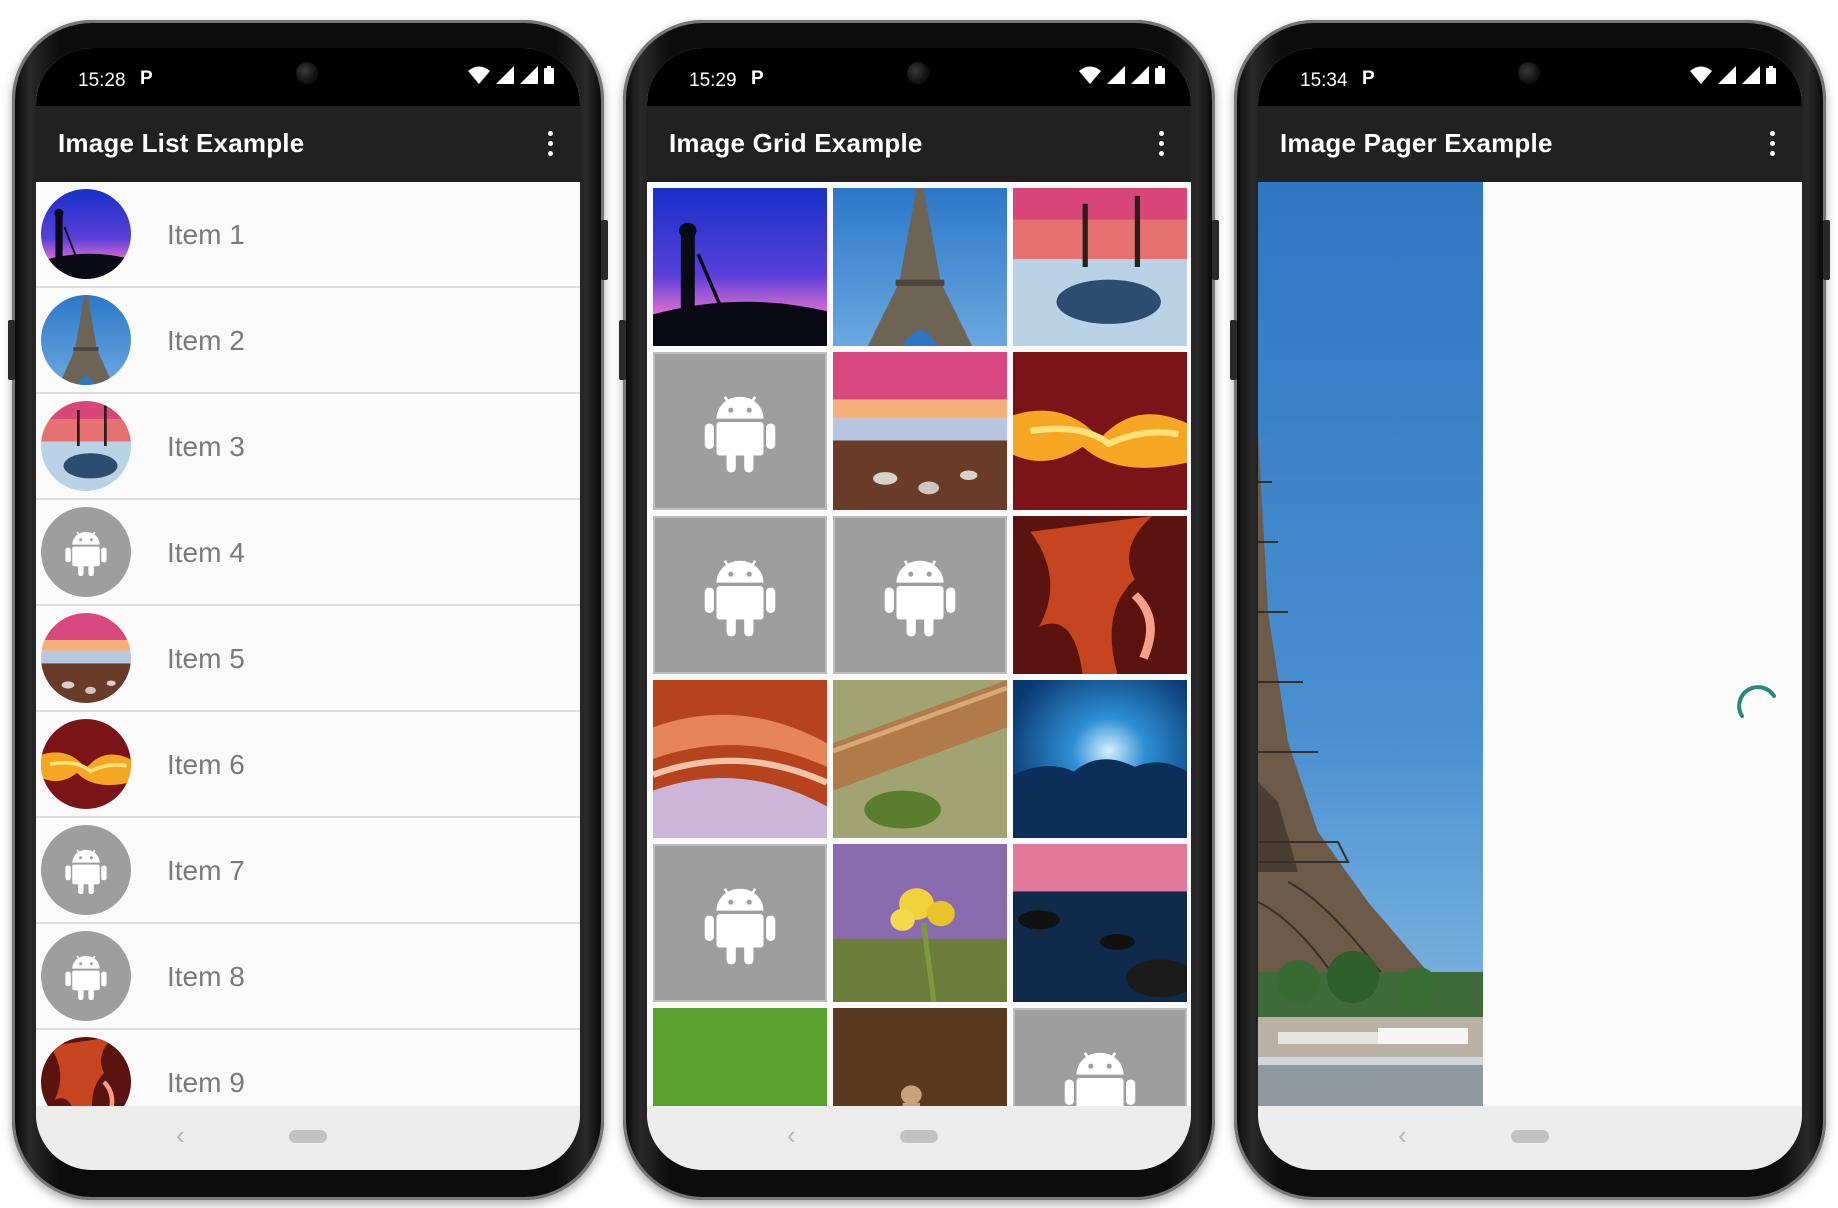 Image resolution: width=1838 pixels, height=1208 pixels. Describe the element at coordinates (206, 234) in the screenshot. I see `list-item-label: Item 1` at that location.